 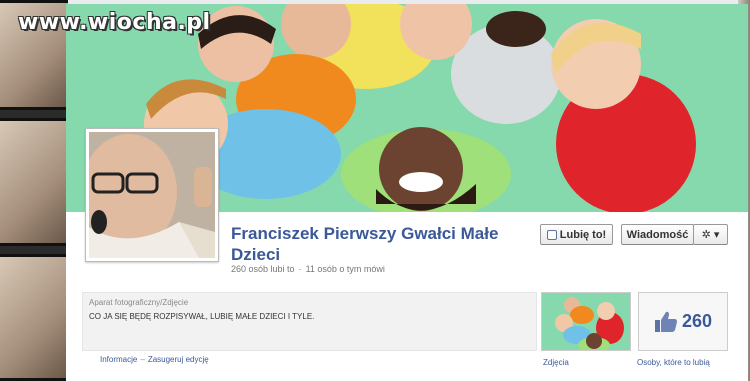 I want to click on like-button: Lubię to!, so click(x=576, y=234).